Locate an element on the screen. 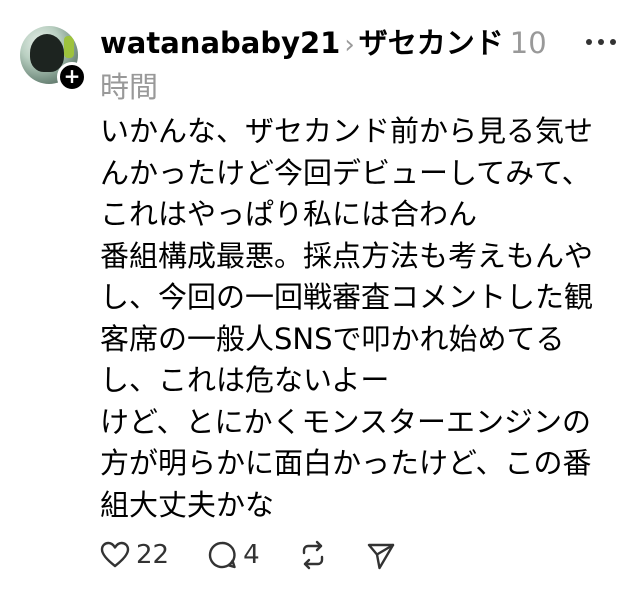  post-body-line: いかんな、ザセカンド前から見る気せ is located at coordinates (347, 131).